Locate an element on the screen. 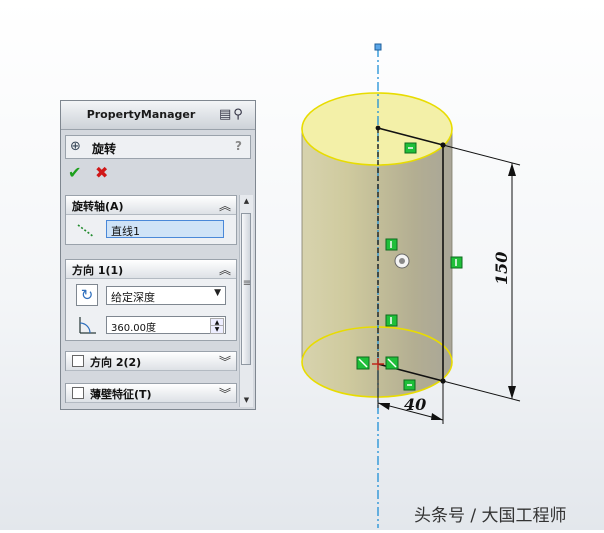  feature-name: 旋转 is located at coordinates (104, 149).